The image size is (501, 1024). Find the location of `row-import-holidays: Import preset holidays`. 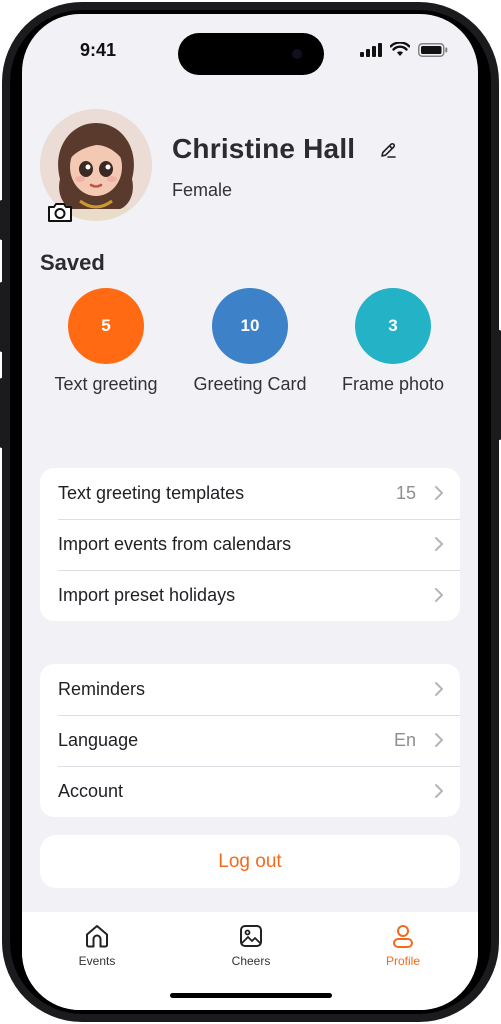

row-import-holidays: Import preset holidays is located at coordinates (250, 595).